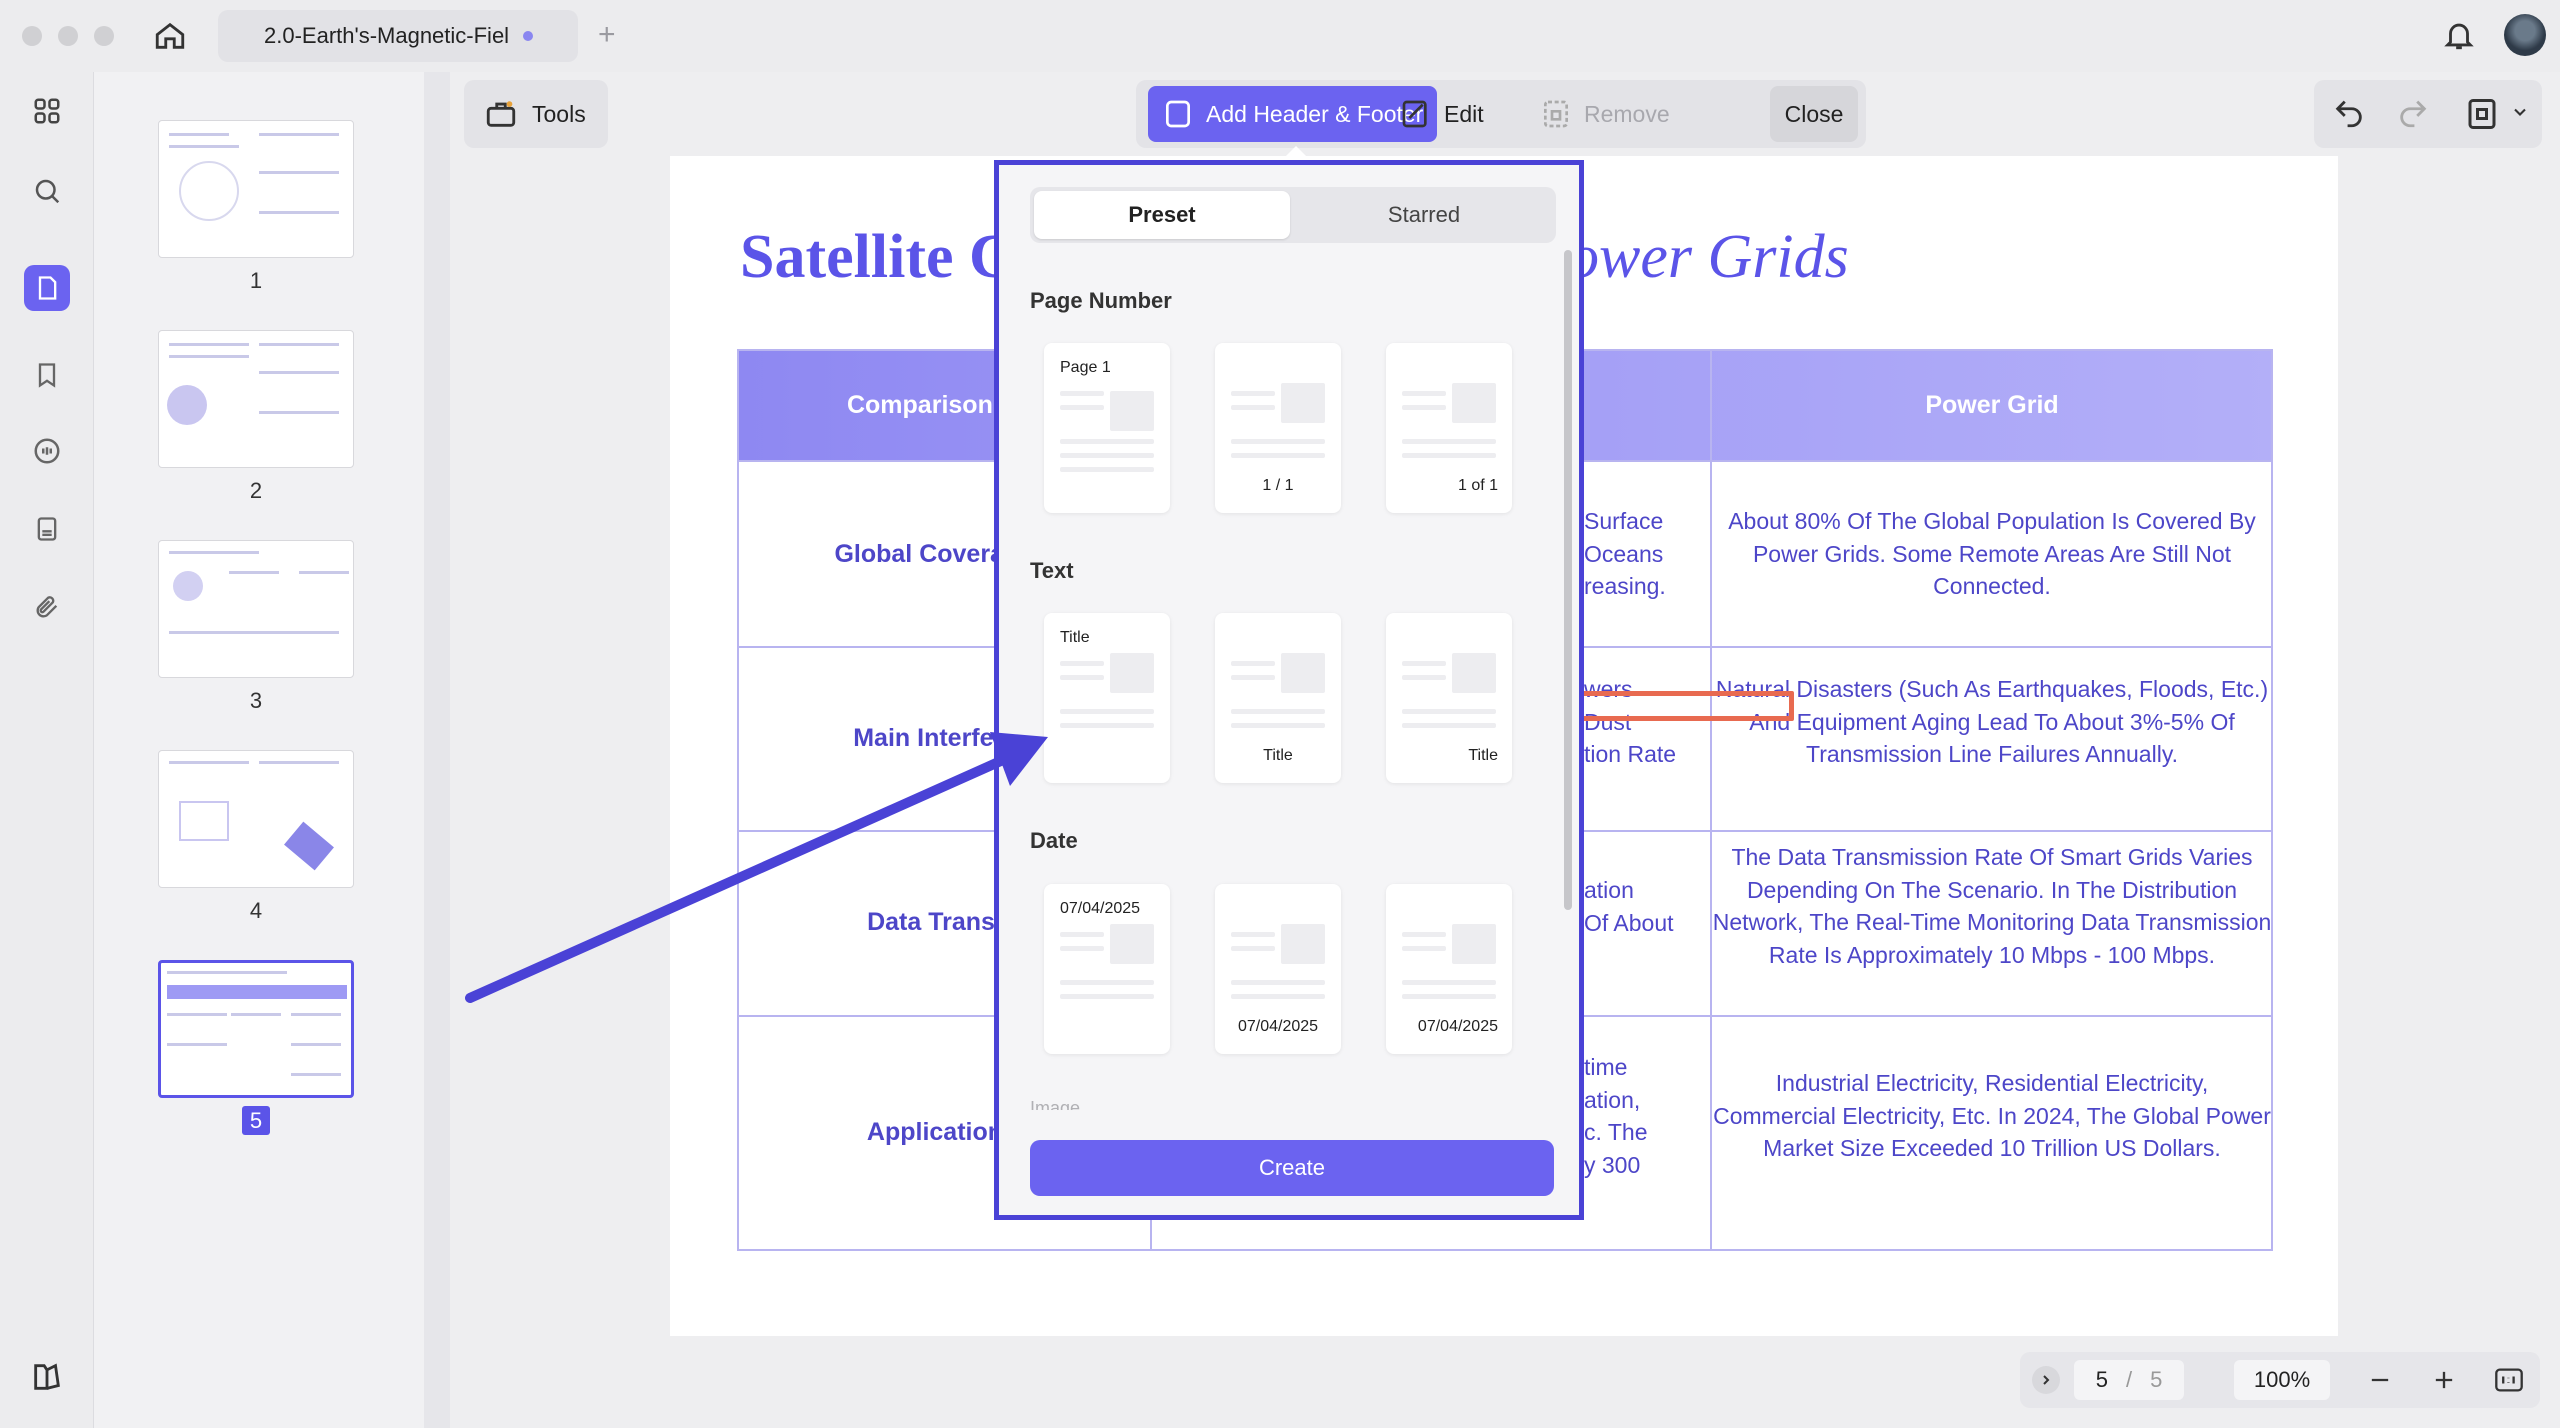 This screenshot has width=2560, height=1428. I want to click on comments-button, so click(47, 451).